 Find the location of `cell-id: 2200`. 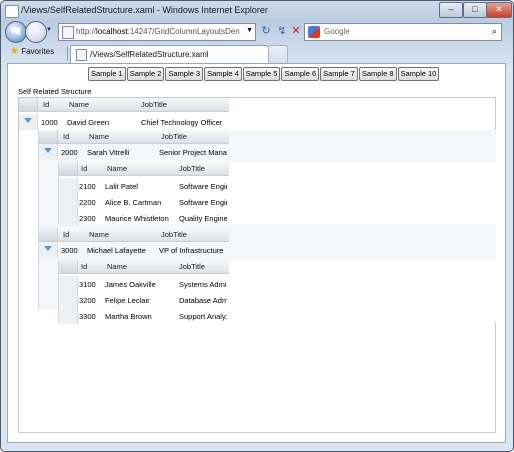

cell-id: 2200 is located at coordinates (87, 202).